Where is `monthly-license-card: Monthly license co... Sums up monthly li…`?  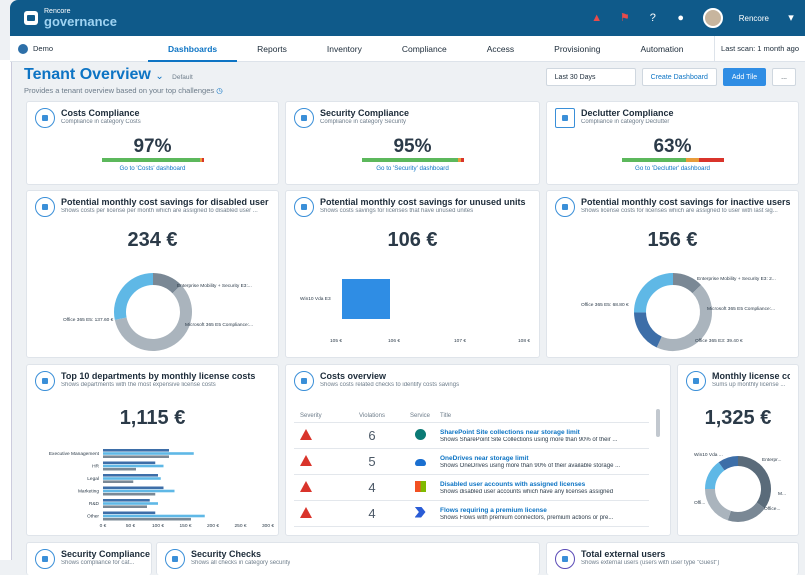 monthly-license-card: Monthly license co... Sums up monthly li… is located at coordinates (738, 450).